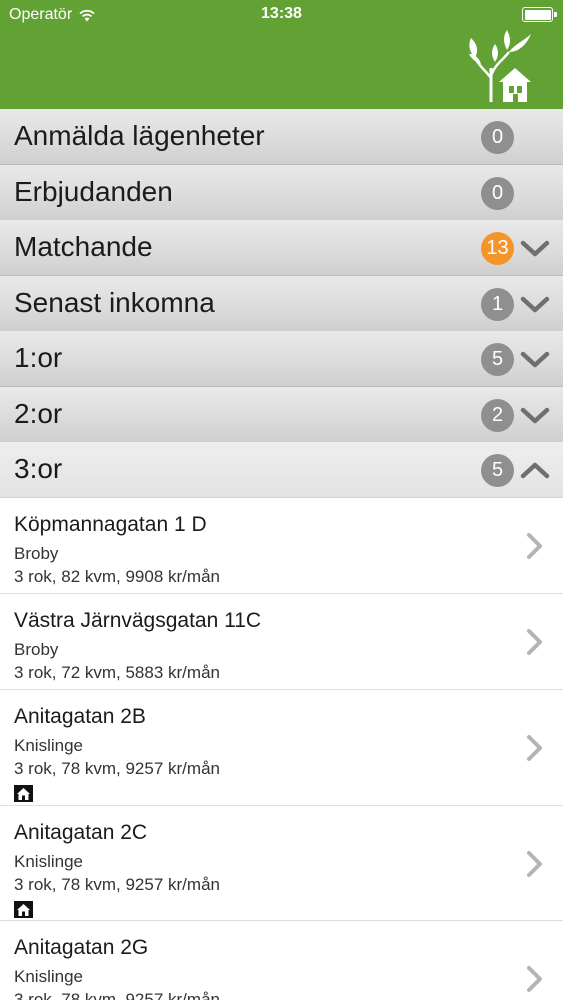  What do you see at coordinates (81, 832) in the screenshot?
I see `listing-street: Anitagatan 2C` at bounding box center [81, 832].